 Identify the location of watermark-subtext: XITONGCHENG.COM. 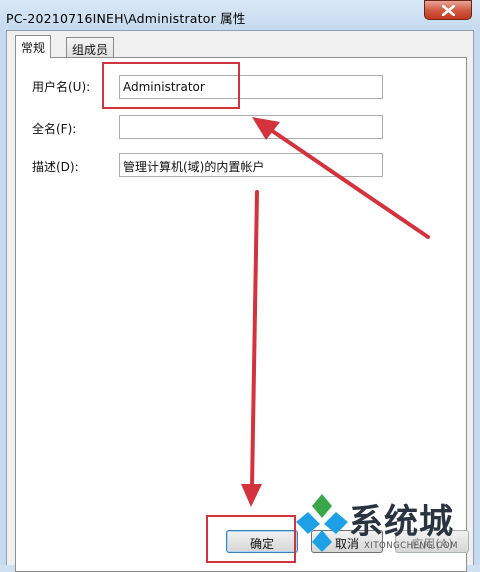
(411, 546).